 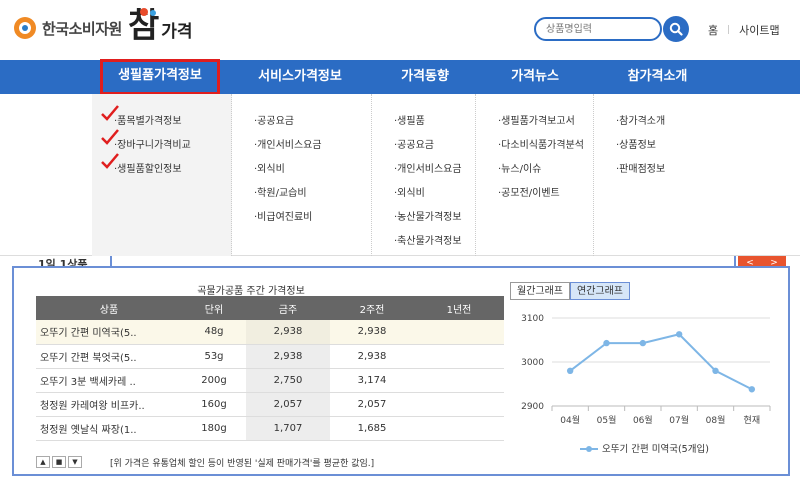 I want to click on this-week-cell: 2,057, so click(x=288, y=404).